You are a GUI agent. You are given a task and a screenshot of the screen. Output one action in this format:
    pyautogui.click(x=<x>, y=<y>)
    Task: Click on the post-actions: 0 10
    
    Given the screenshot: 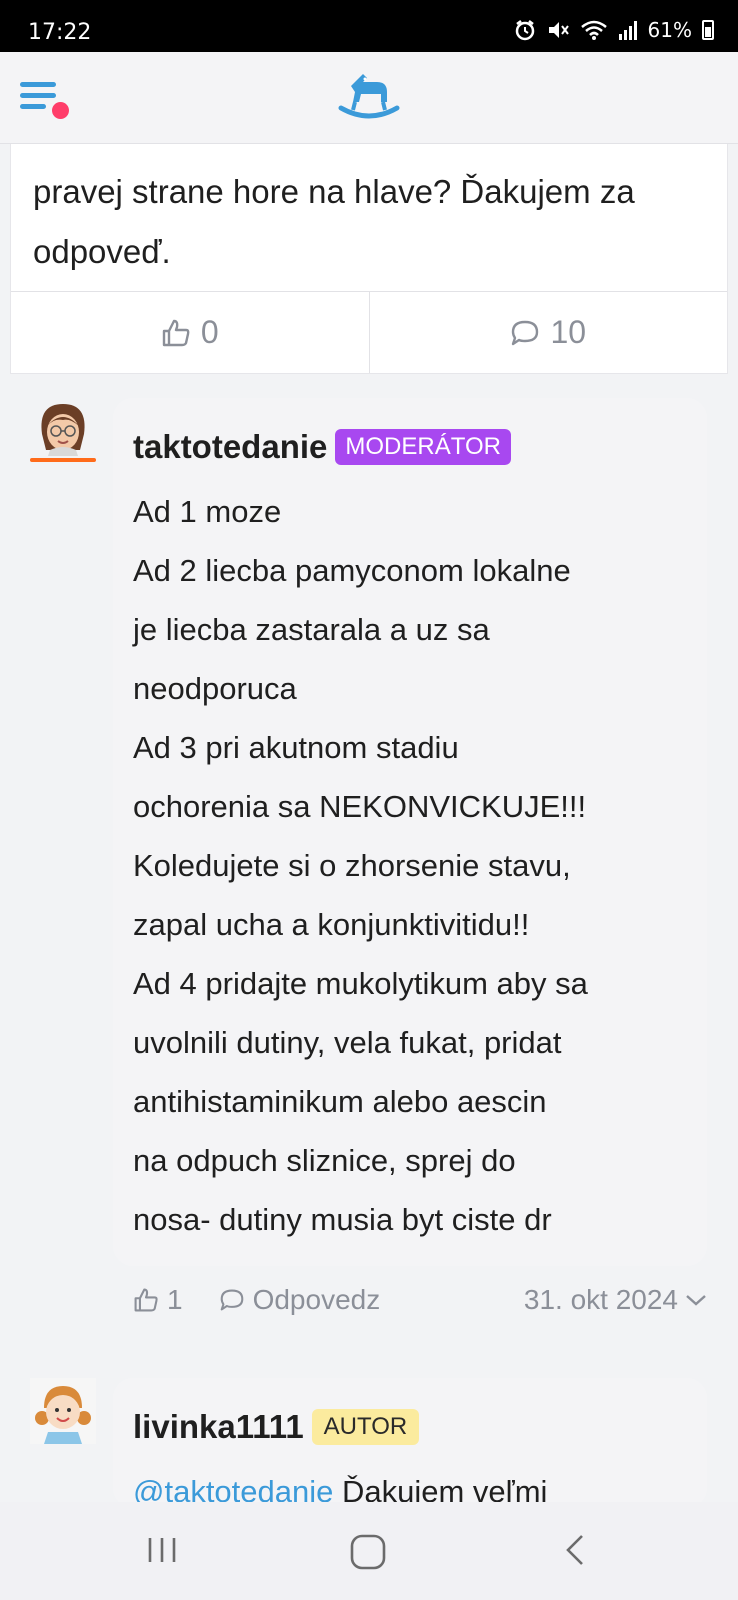 What is the action you would take?
    pyautogui.click(x=369, y=332)
    